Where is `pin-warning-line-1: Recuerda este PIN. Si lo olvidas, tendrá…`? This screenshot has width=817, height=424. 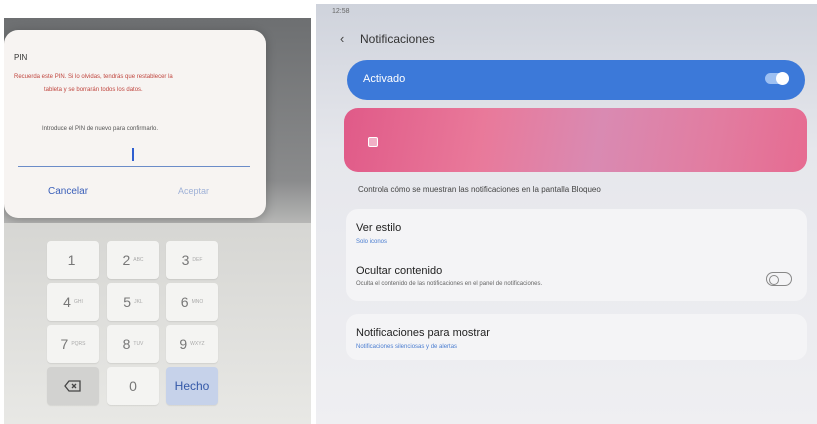
pin-warning-line-1: Recuerda este PIN. Si lo olvidas, tendrá… is located at coordinates (93, 77).